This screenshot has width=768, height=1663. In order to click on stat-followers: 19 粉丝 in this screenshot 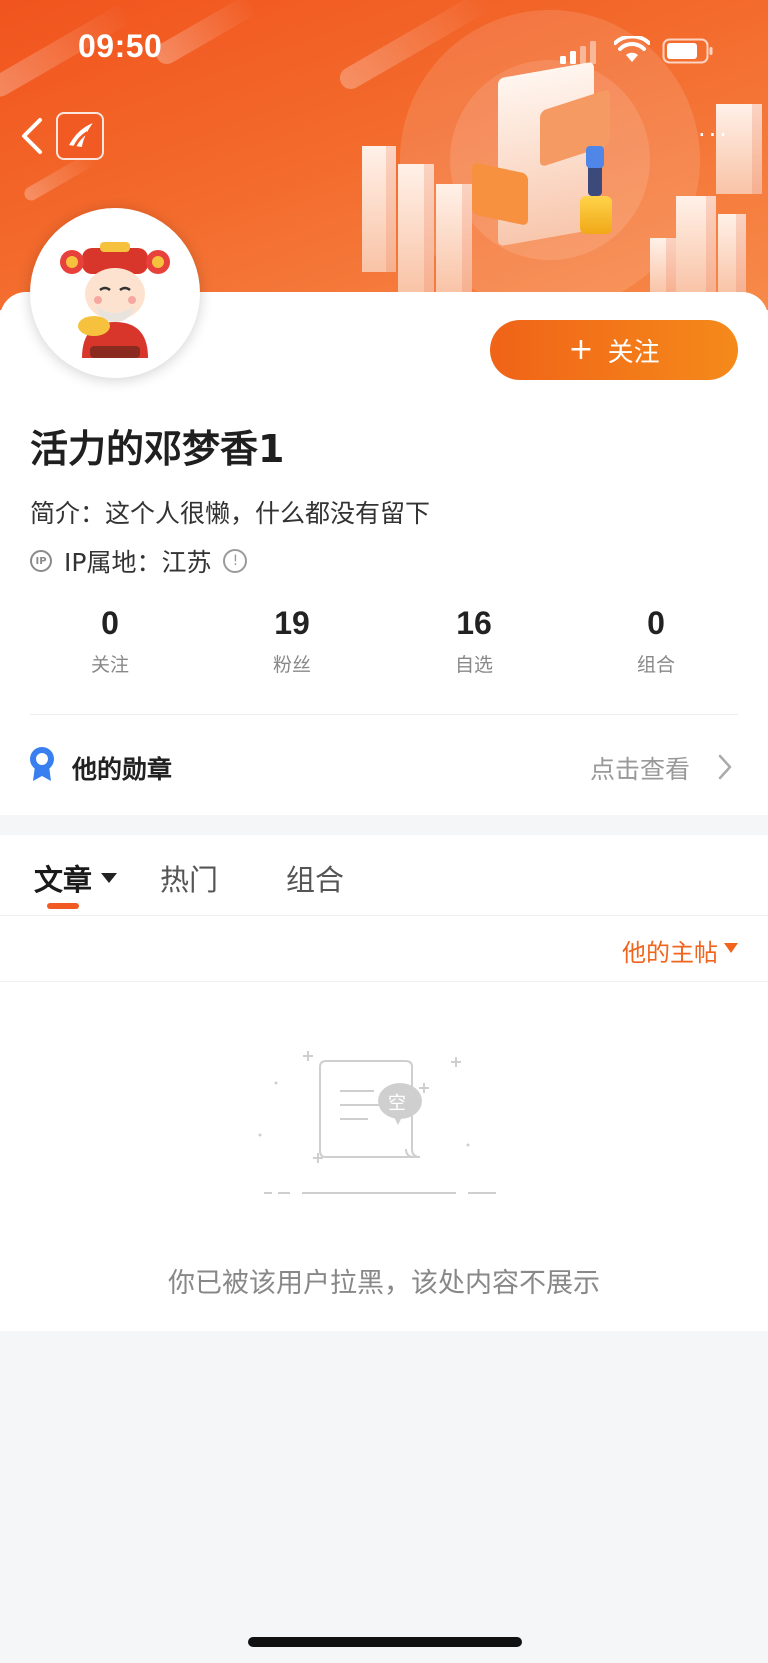, I will do `click(292, 639)`.